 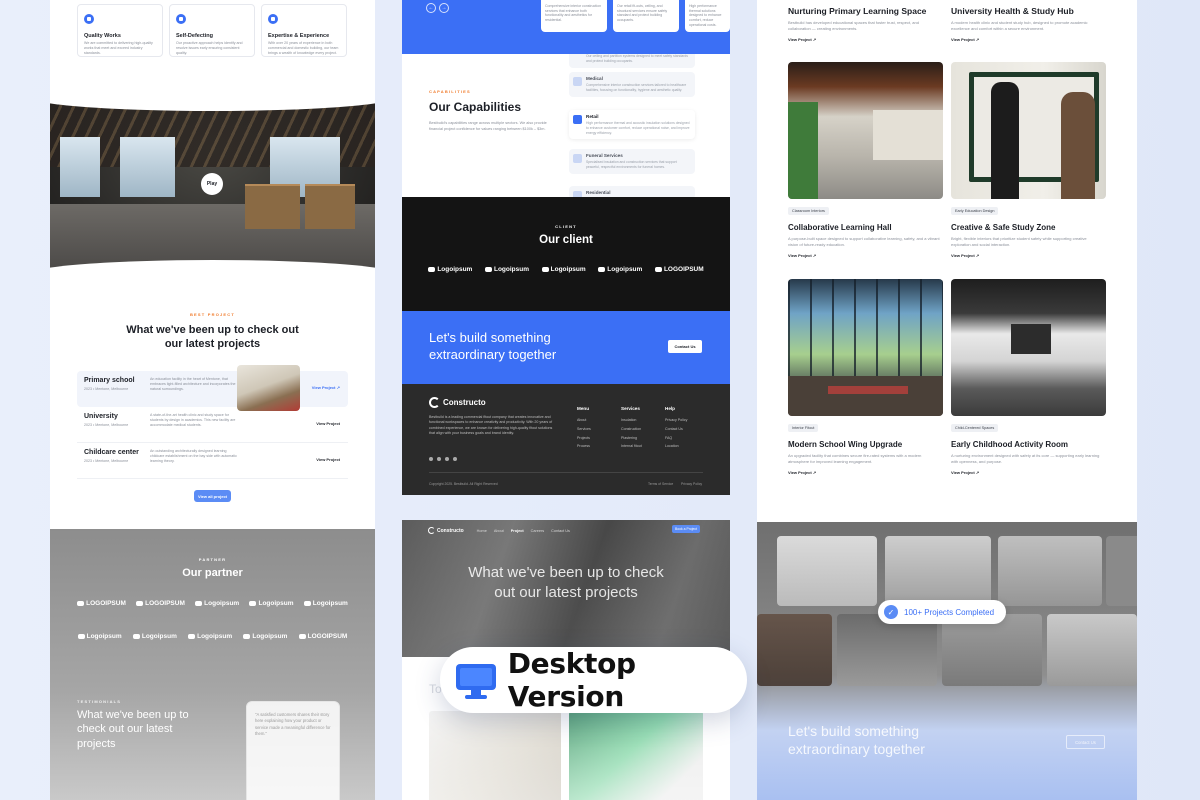 What do you see at coordinates (212, 267) in the screenshot?
I see `curve-mask-bottom` at bounding box center [212, 267].